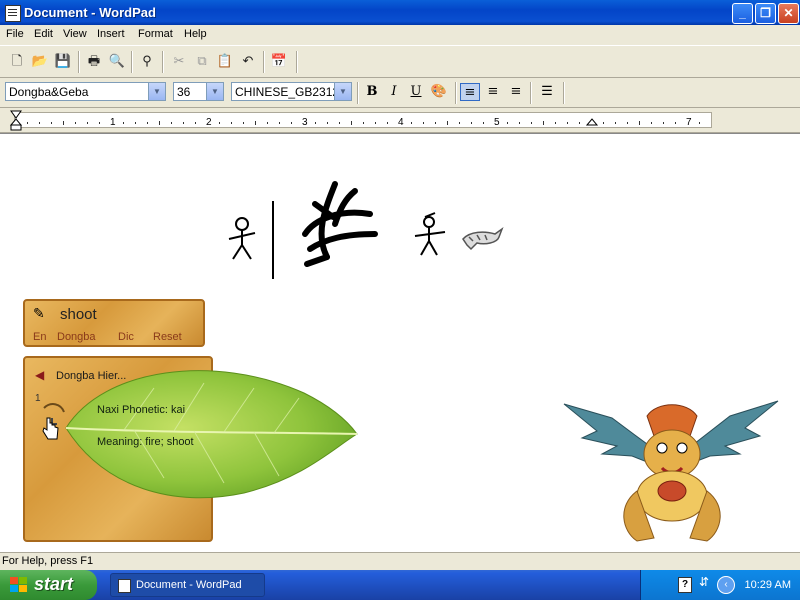 Image resolution: width=800 pixels, height=600 pixels. What do you see at coordinates (287, 92) in the screenshot?
I see `script-value: CHINESE_GB2312` at bounding box center [287, 92].